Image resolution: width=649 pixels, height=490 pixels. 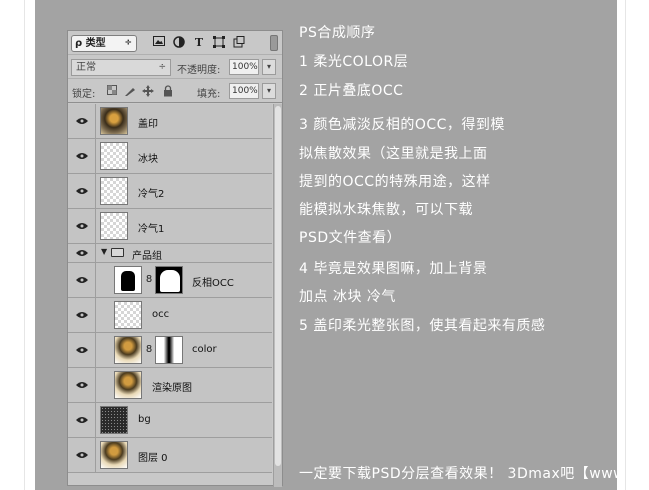 I want to click on expand-triangle-icon: ▼, so click(x=104, y=251).